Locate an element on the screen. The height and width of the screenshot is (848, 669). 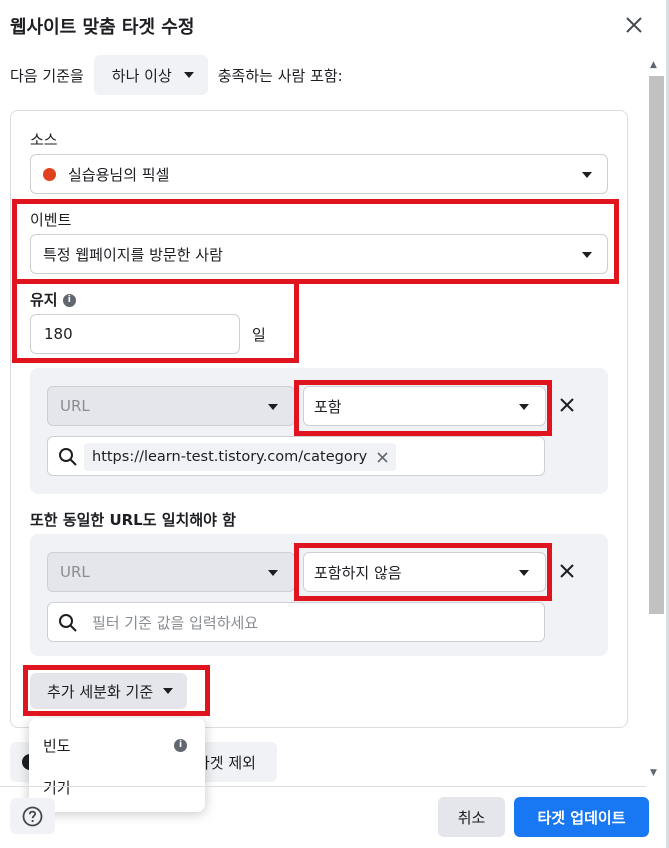
url-token-text: https://learn-test.tistory.com/category is located at coordinates (230, 457).